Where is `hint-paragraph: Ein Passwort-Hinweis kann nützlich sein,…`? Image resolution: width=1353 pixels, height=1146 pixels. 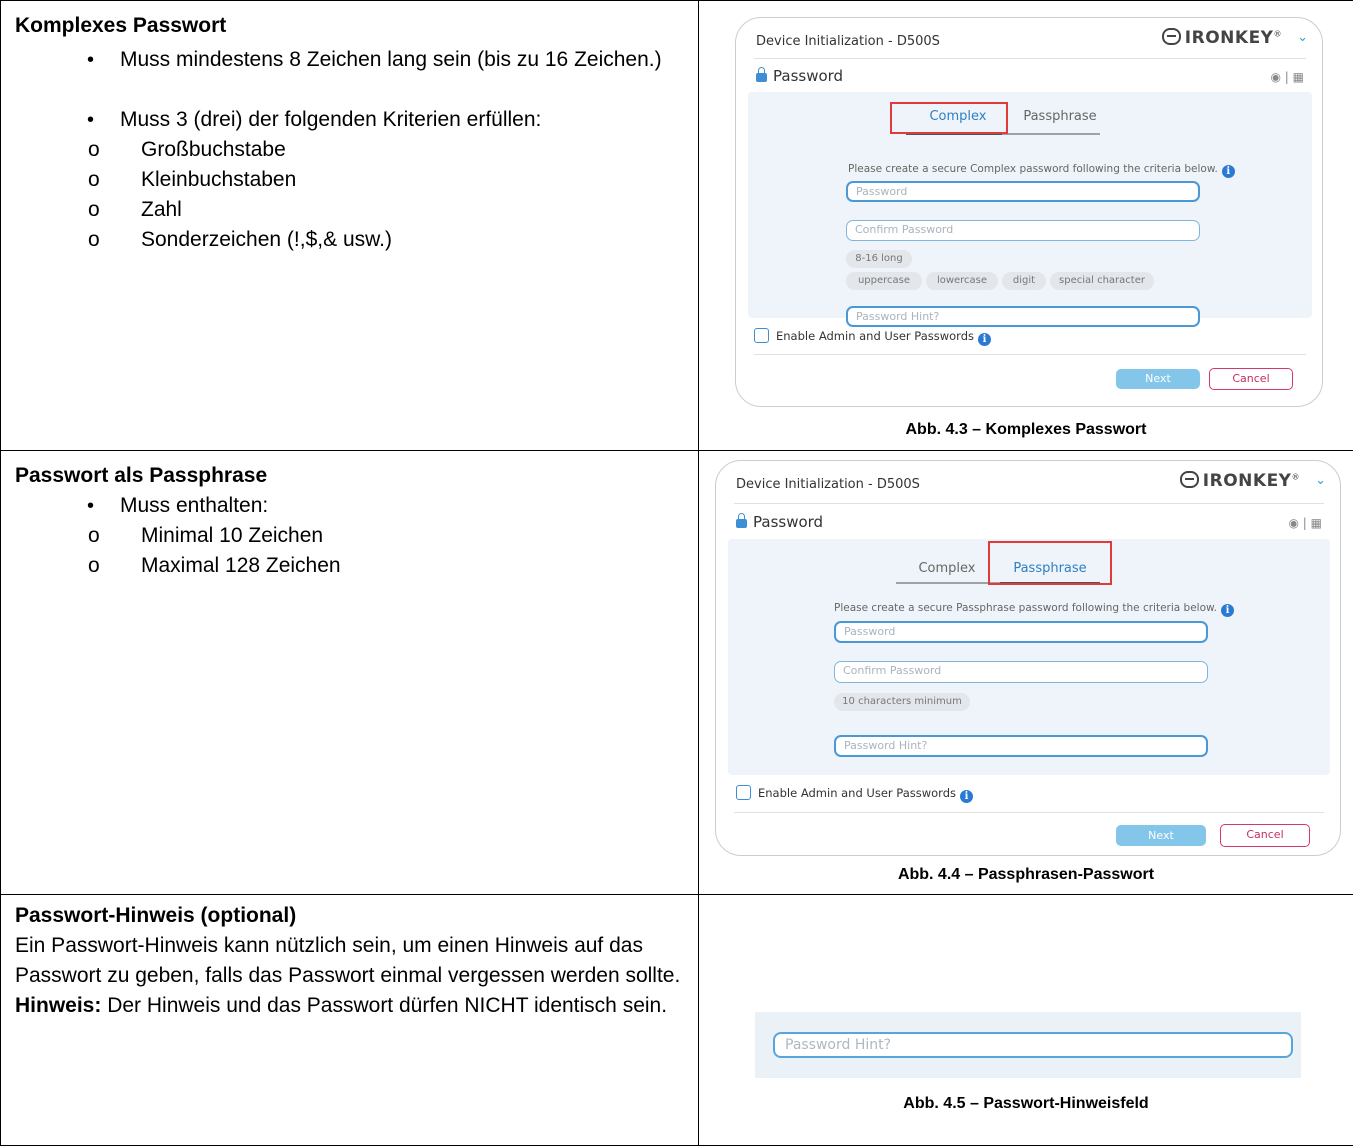 hint-paragraph: Ein Passwort-Hinweis kann nützlich sein,… is located at coordinates (349, 961).